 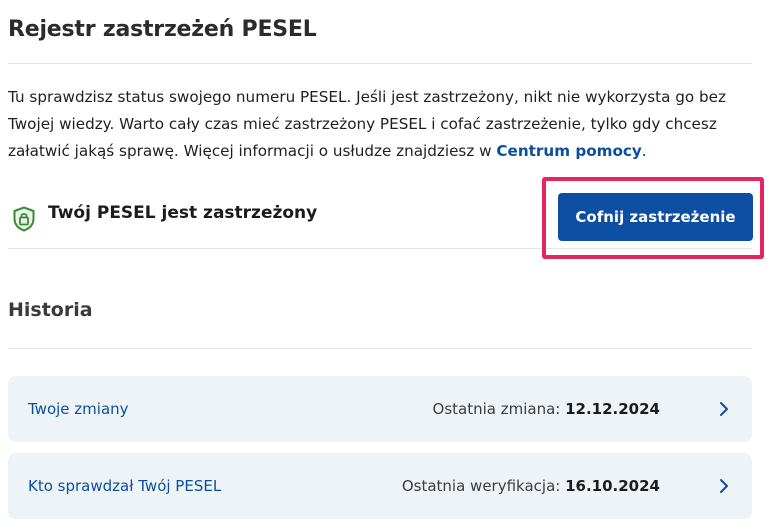 I want to click on history-item-meta: Ostatnia weryfikacja: 16.10.2024, so click(x=531, y=486).